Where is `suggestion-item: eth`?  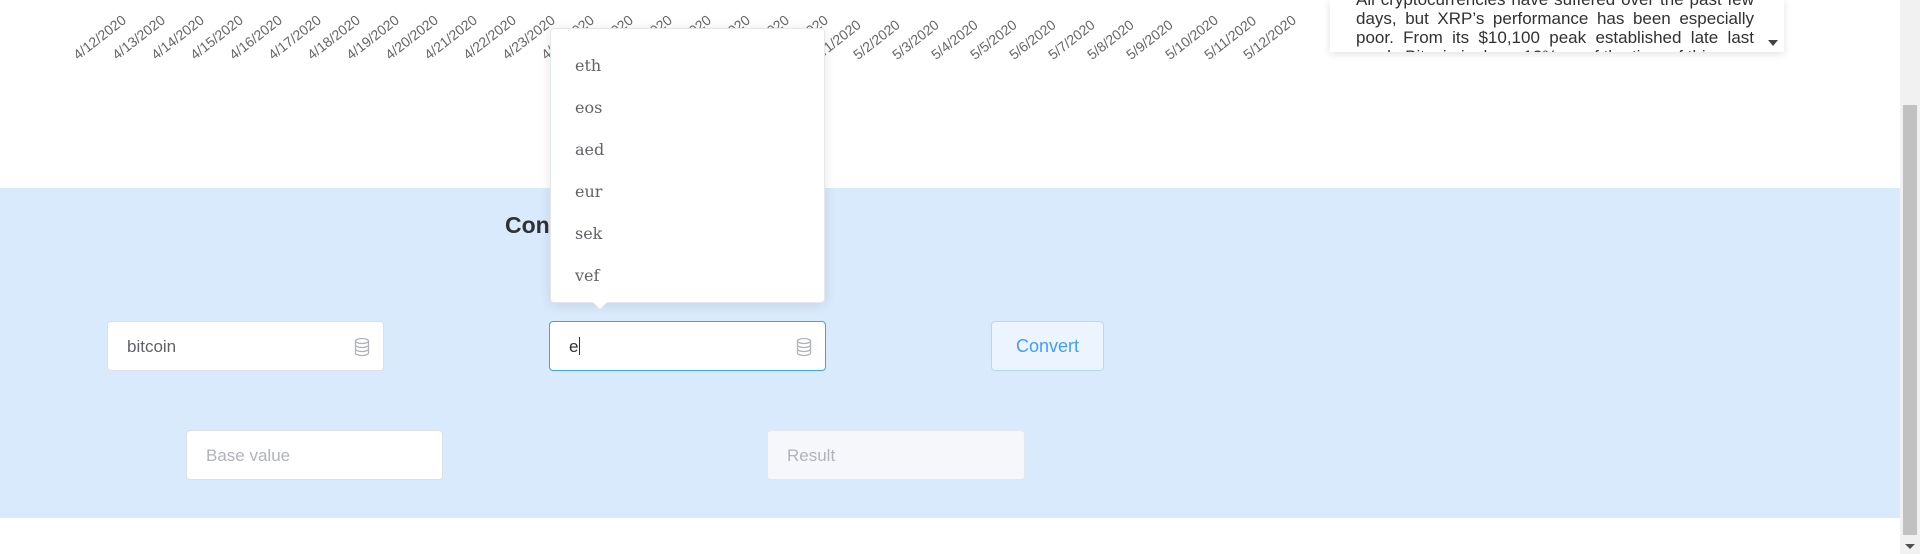 suggestion-item: eth is located at coordinates (687, 66).